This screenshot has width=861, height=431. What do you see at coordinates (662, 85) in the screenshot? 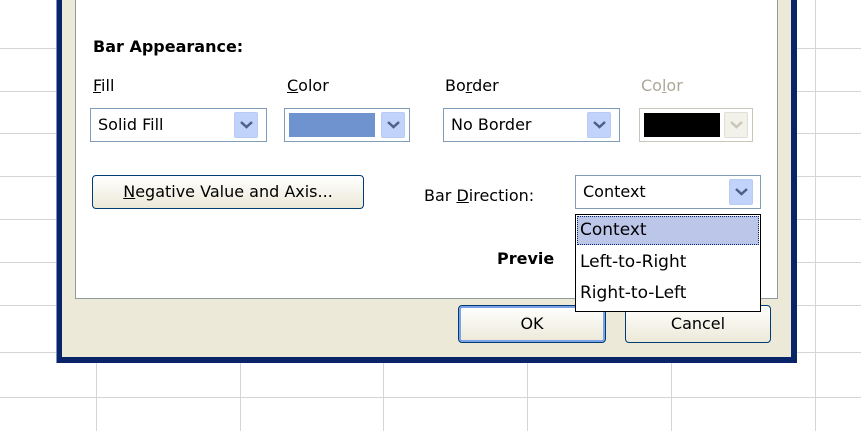
I see `border-color-label: Color` at bounding box center [662, 85].